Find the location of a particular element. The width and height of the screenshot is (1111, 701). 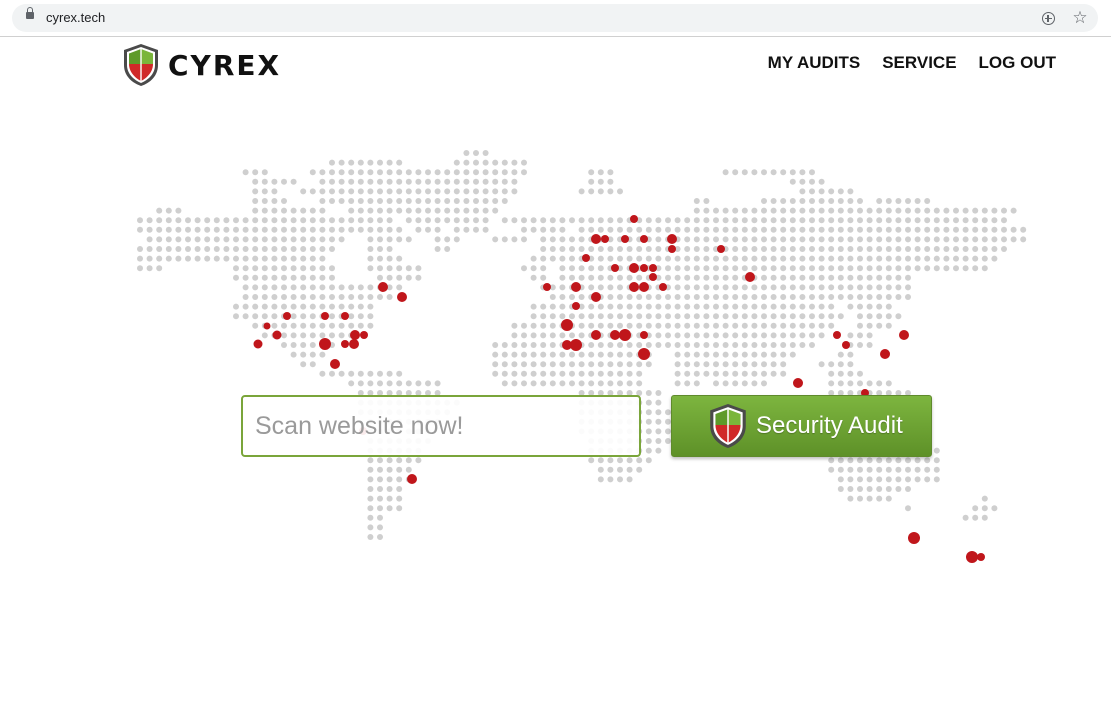

nav-log-out: LOG OUT is located at coordinates (1017, 63).